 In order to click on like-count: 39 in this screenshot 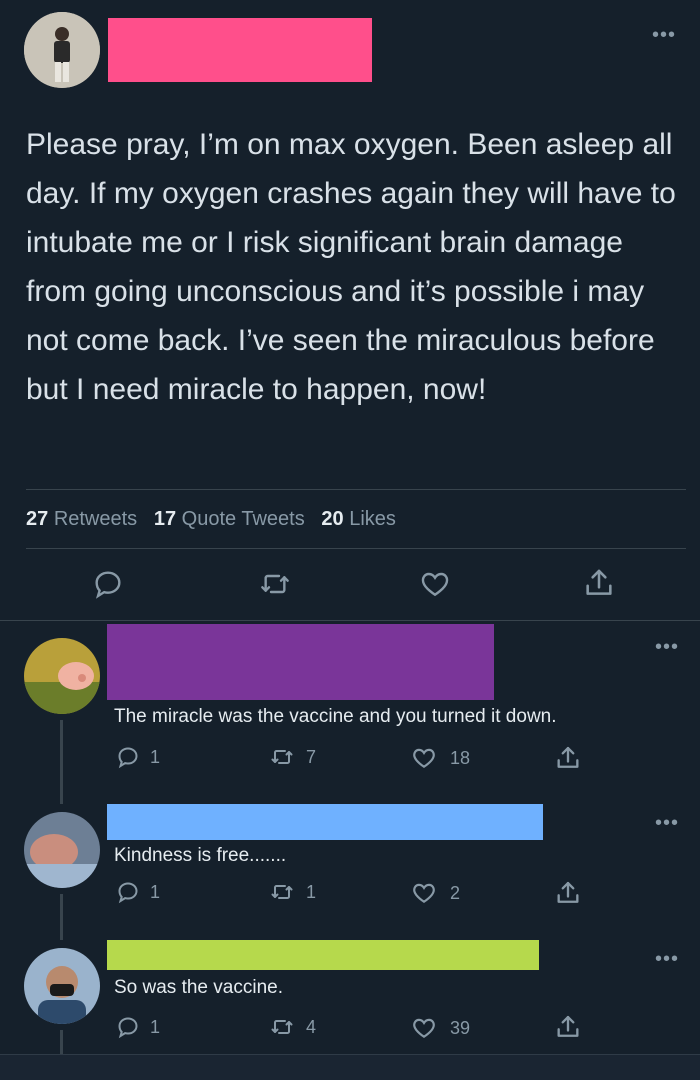, I will do `click(460, 1027)`.